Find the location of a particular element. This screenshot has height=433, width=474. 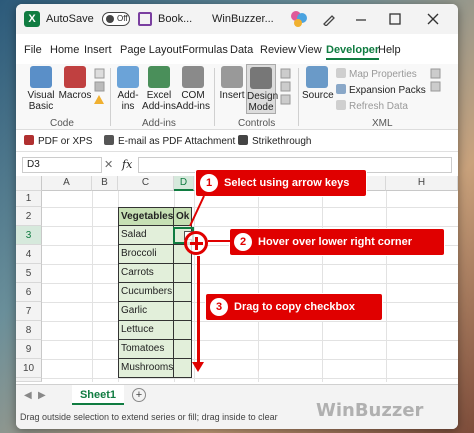

callout-step-2: 2 Hover over lower right corner is located at coordinates (337, 242).